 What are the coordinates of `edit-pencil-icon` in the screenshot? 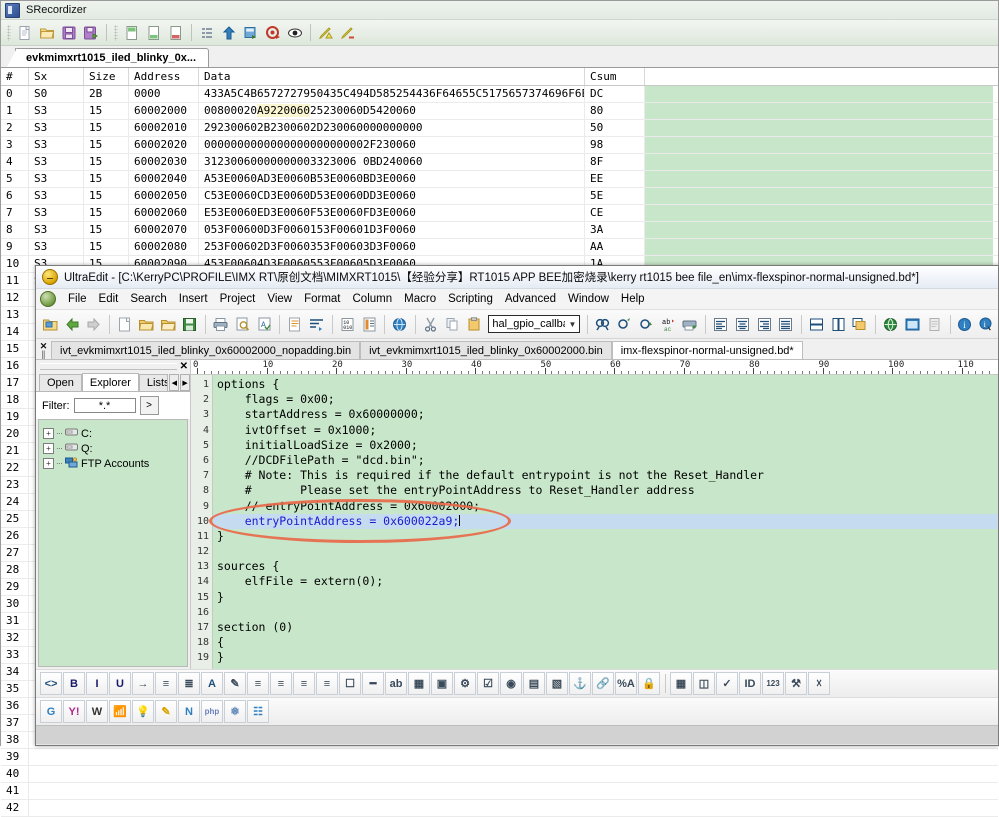 It's located at (348, 32).